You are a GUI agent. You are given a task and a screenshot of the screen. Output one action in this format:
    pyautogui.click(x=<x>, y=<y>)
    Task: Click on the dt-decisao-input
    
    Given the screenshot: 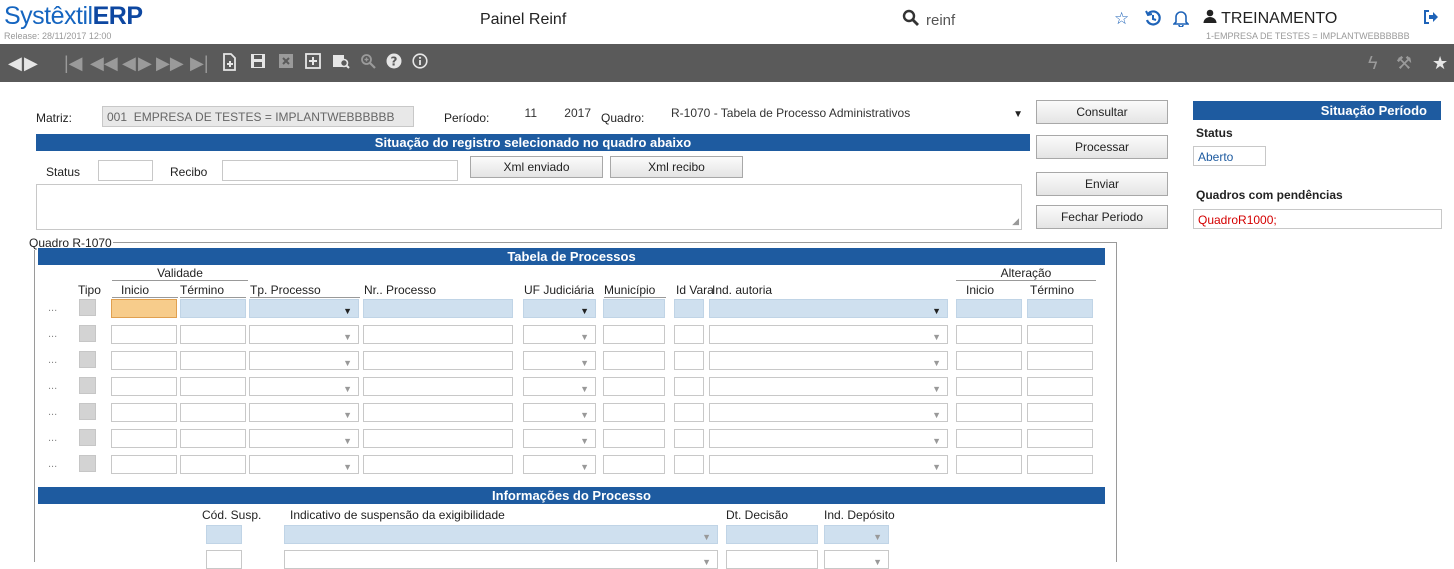 What is the action you would take?
    pyautogui.click(x=772, y=534)
    